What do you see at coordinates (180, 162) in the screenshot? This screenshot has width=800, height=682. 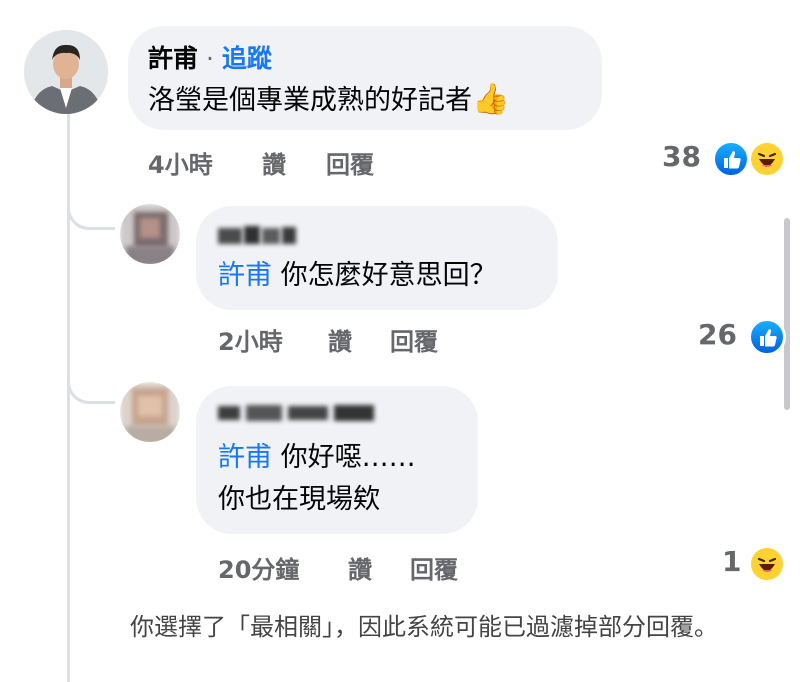 I see `timestamp: 4小時` at bounding box center [180, 162].